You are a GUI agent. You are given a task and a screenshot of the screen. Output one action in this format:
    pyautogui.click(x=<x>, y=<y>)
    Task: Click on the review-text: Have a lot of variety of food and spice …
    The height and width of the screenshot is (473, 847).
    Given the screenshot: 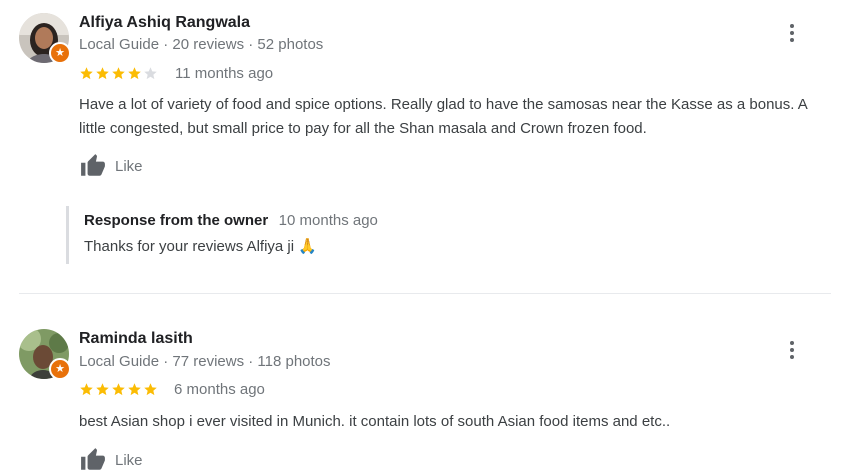 What is the action you would take?
    pyautogui.click(x=459, y=117)
    